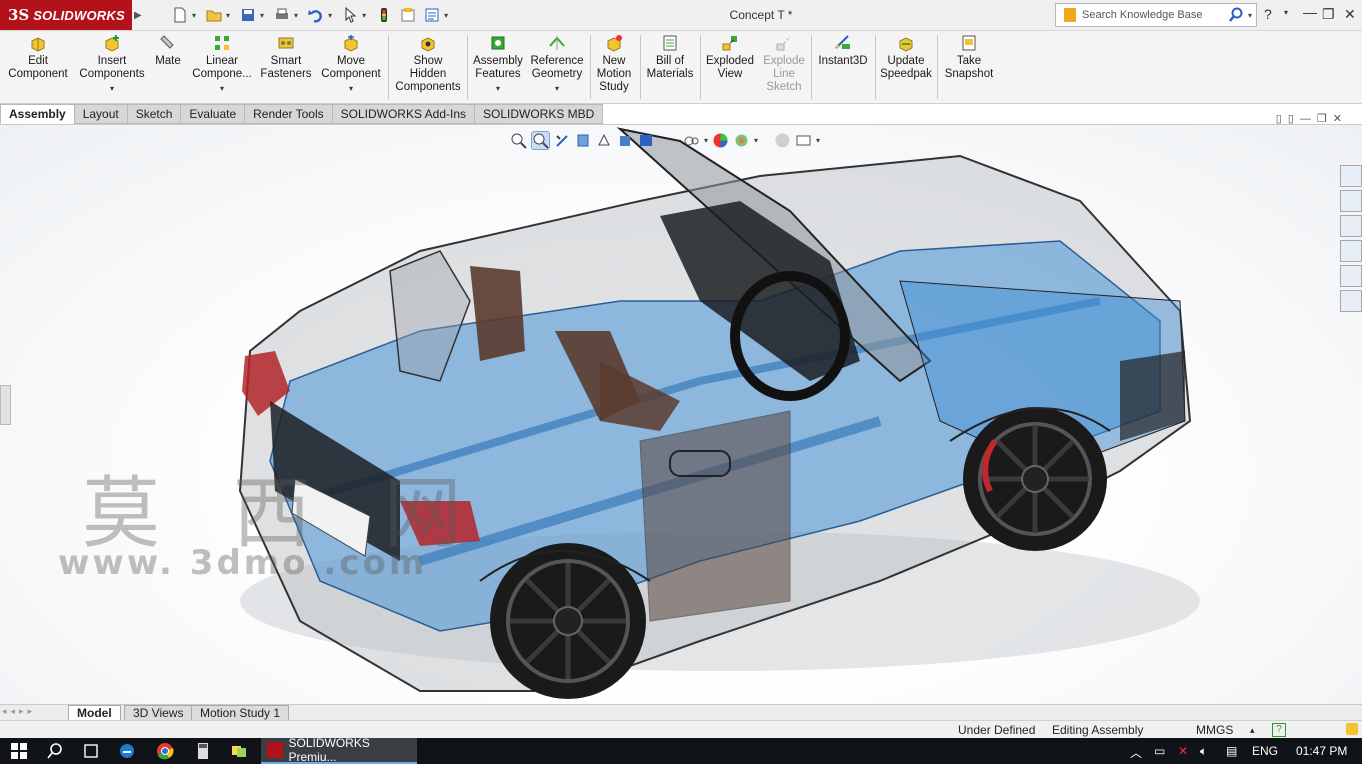 The image size is (1362, 764). What do you see at coordinates (240, 713) in the screenshot?
I see `tab-motion-study-1: Motion Study 1` at bounding box center [240, 713].